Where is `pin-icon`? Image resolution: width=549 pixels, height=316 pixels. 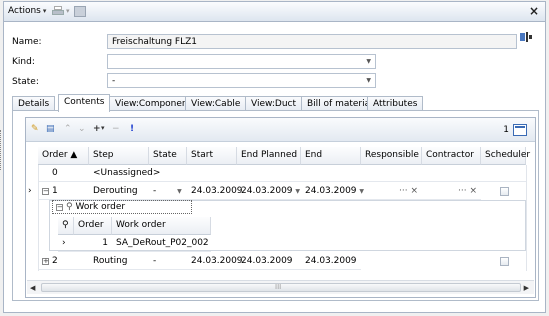
pin-icon is located at coordinates (526, 37).